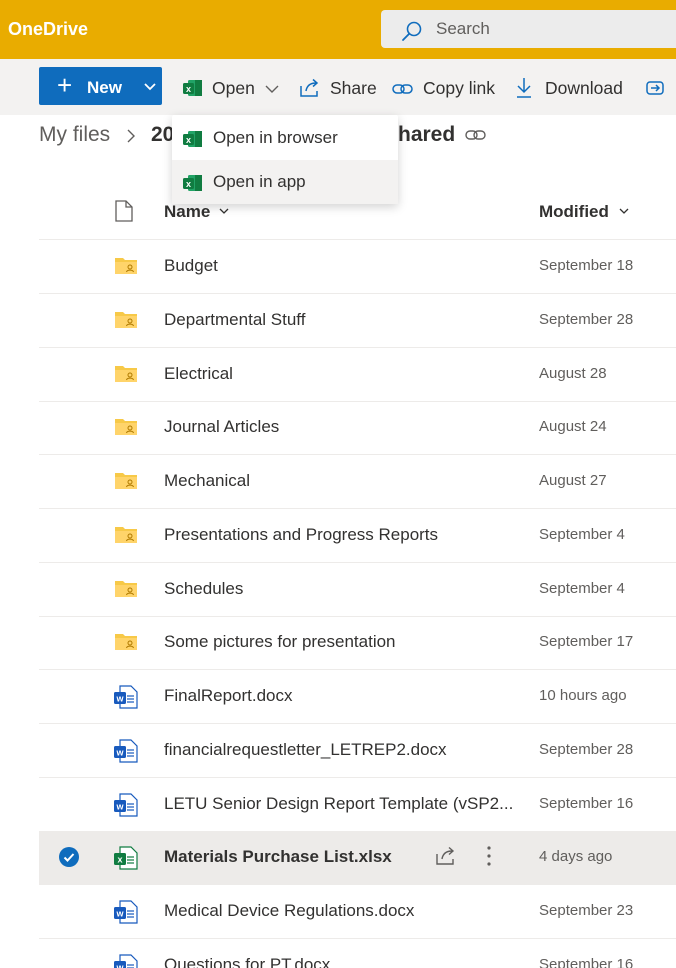 The image size is (676, 968). What do you see at coordinates (187, 212) in the screenshot?
I see `column-header-name: Name` at bounding box center [187, 212].